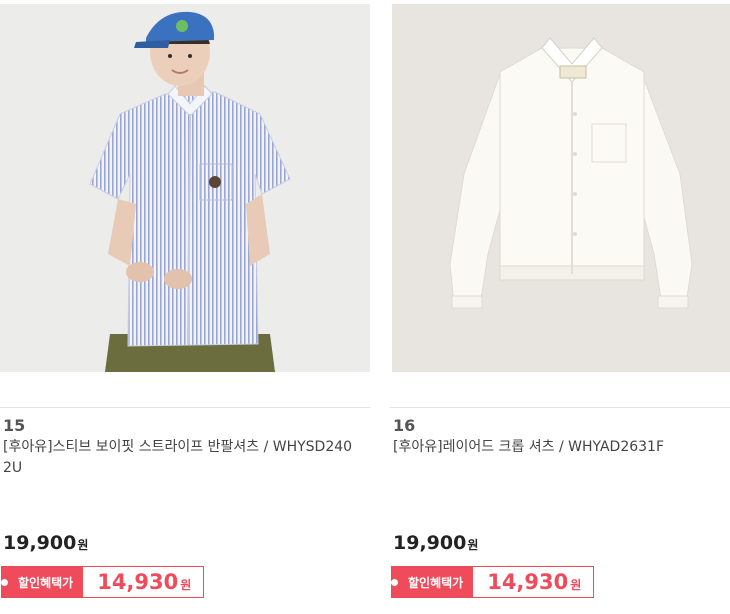 Image resolution: width=730 pixels, height=614 pixels. Describe the element at coordinates (561, 447) in the screenshot. I see `product-name: [후아유]레이어드 크롭 셔츠 / WHYAD2631F` at that location.